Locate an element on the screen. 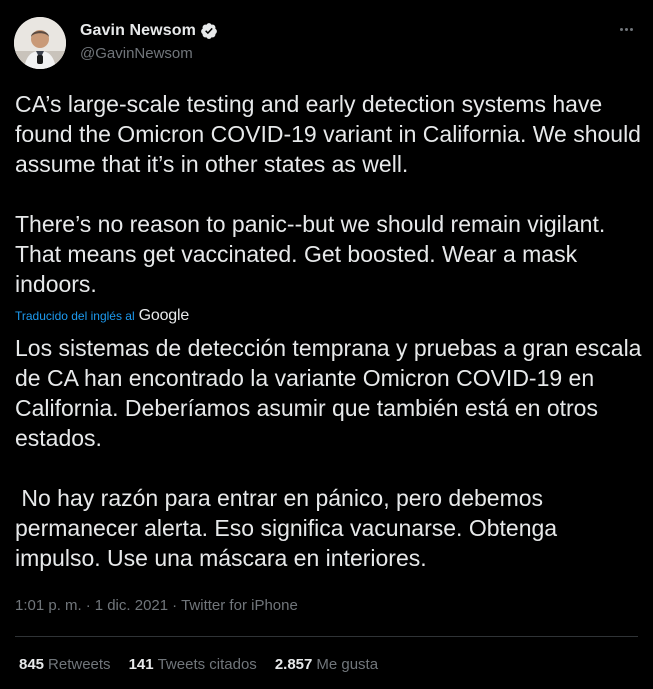  tweet-time: 1:01 p. m. is located at coordinates (48, 605).